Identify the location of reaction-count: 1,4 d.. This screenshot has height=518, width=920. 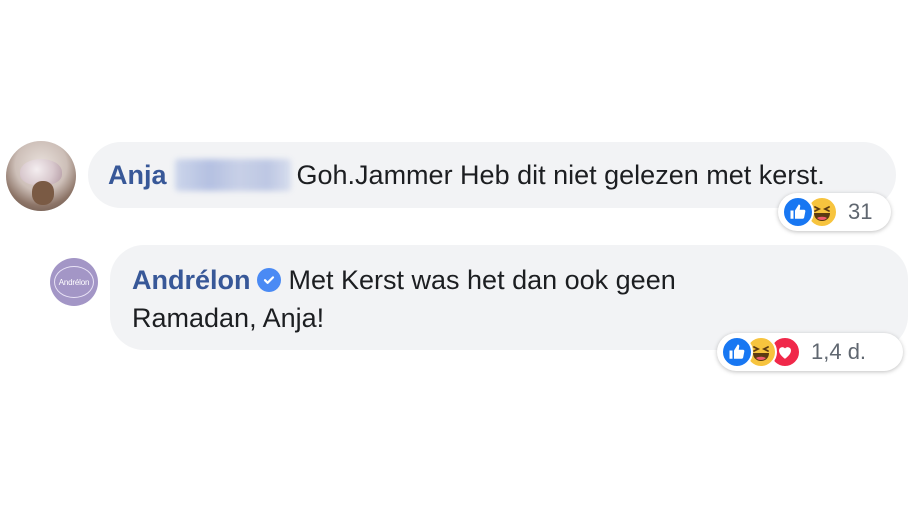
(839, 351).